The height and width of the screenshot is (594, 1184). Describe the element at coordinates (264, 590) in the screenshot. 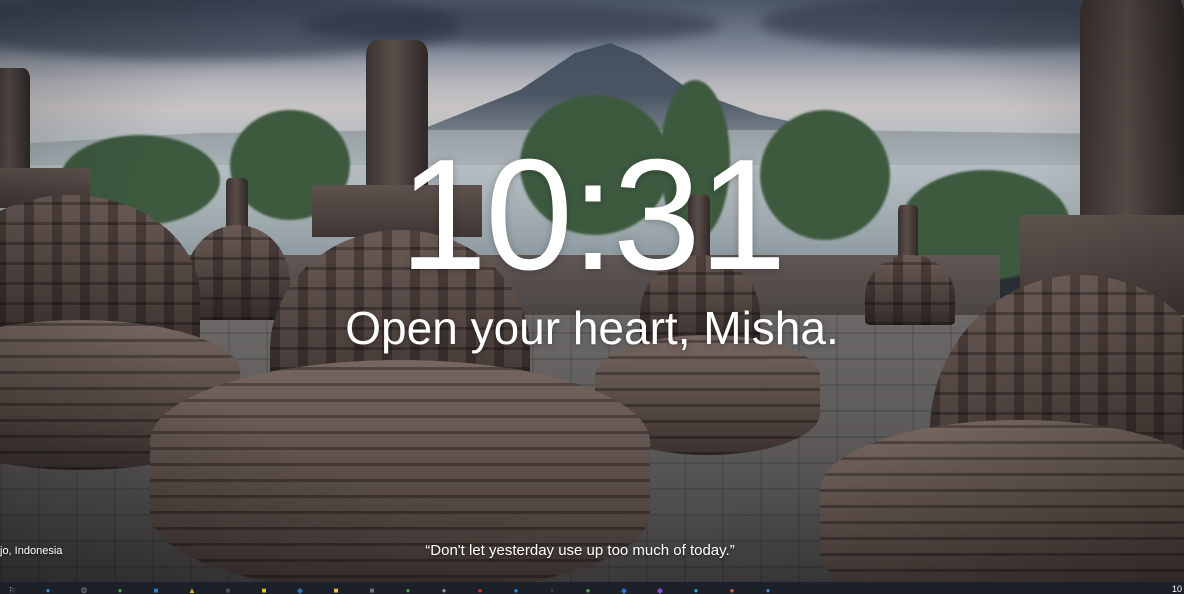

I see `notes-icon: ■` at that location.